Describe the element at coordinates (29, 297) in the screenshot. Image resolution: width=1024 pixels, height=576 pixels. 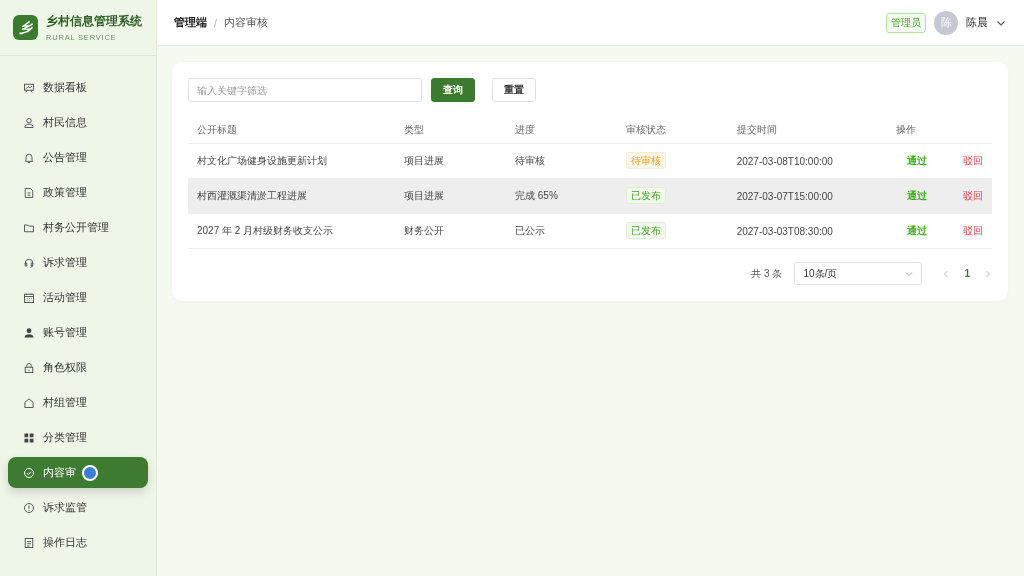
I see `calendar-icon` at that location.